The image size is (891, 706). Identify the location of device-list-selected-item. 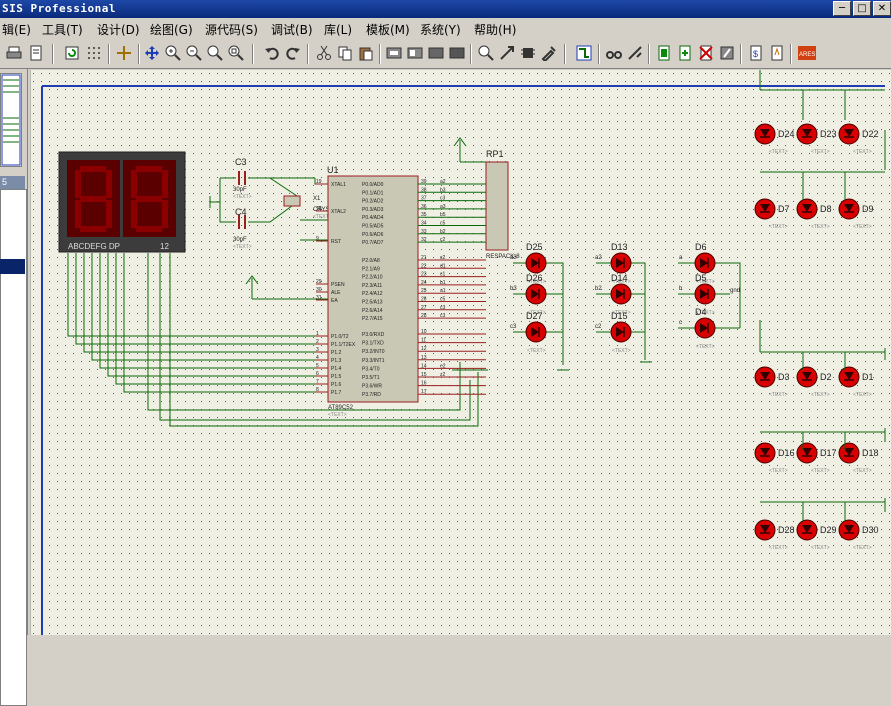
(12, 266).